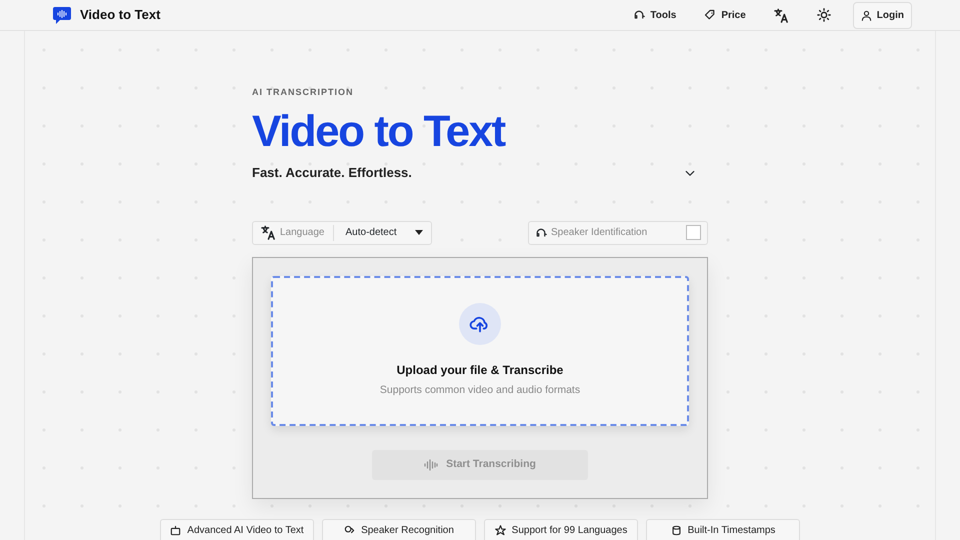 The height and width of the screenshot is (540, 960). What do you see at coordinates (599, 233) in the screenshot?
I see `speaker-identification-label: Speaker Identification` at bounding box center [599, 233].